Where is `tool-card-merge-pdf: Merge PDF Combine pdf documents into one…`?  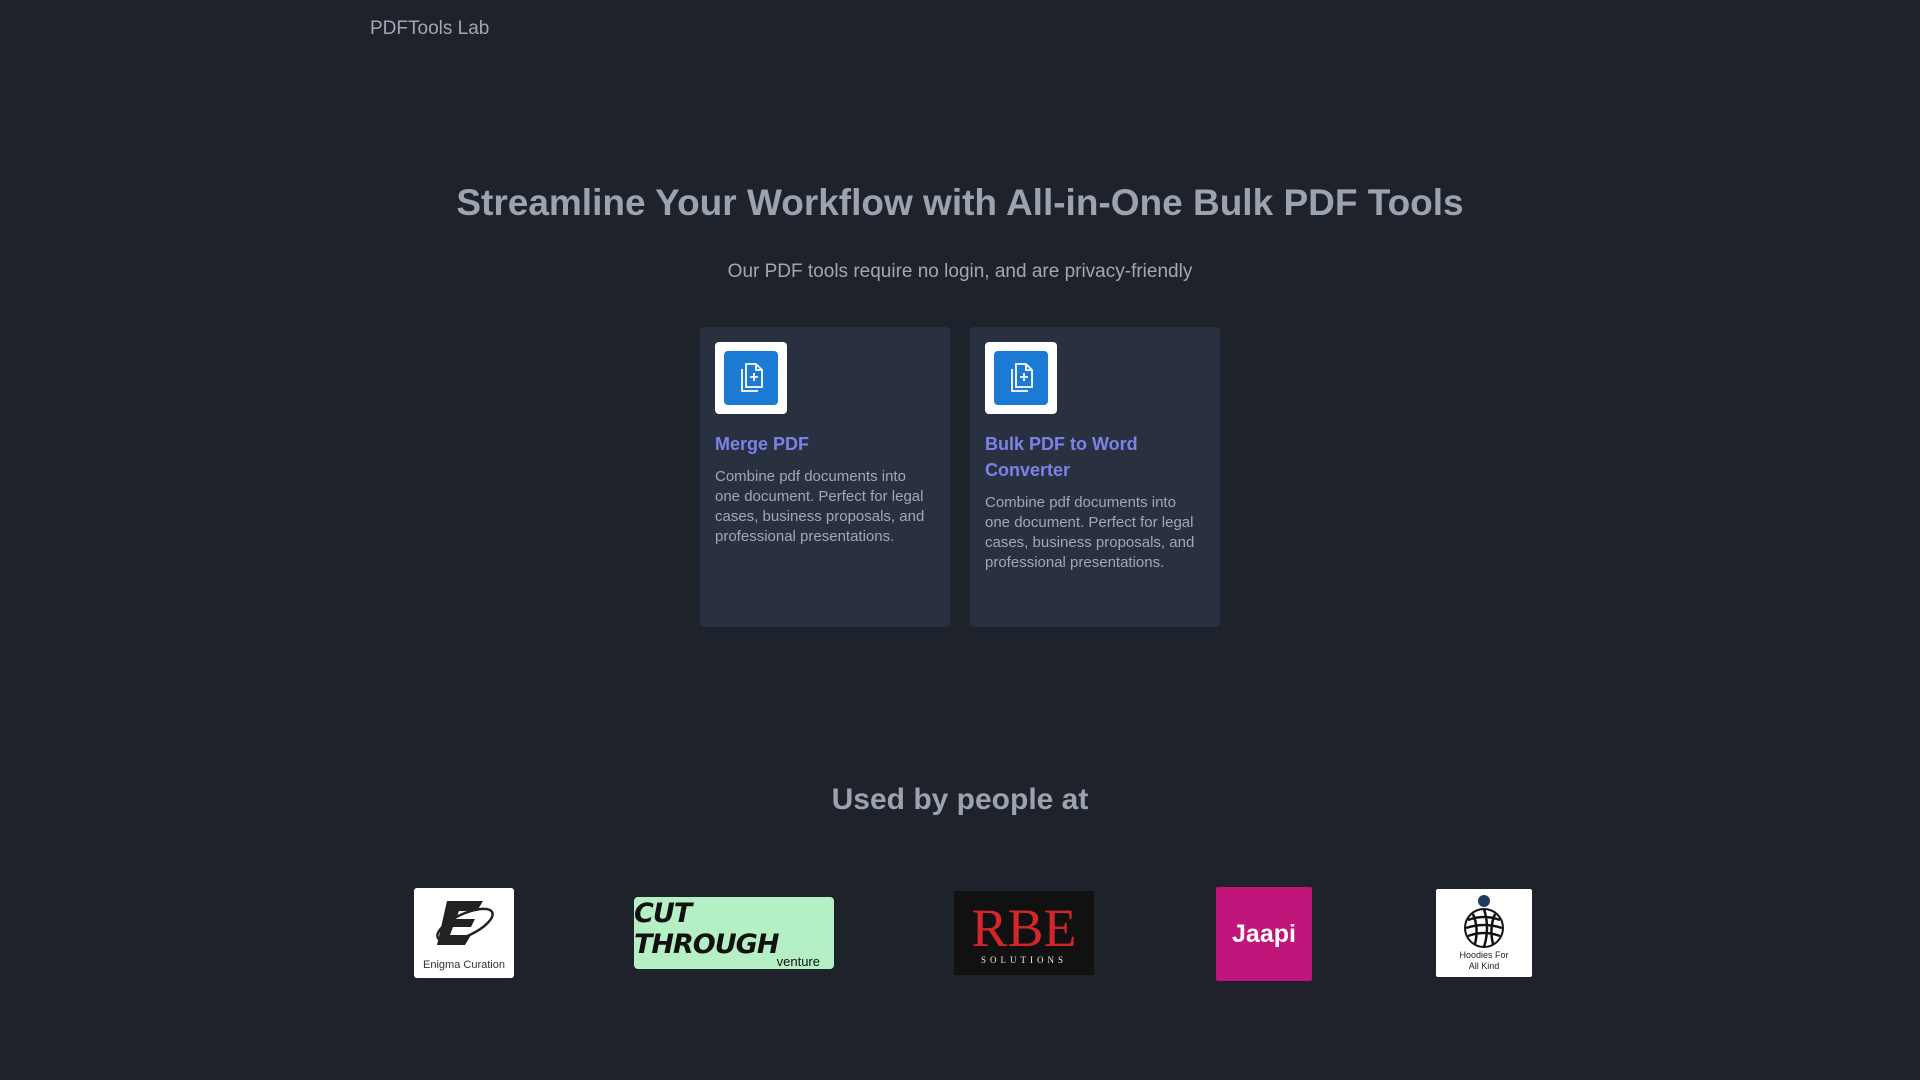
tool-card-merge-pdf: Merge PDF Combine pdf documents into one… is located at coordinates (825, 477).